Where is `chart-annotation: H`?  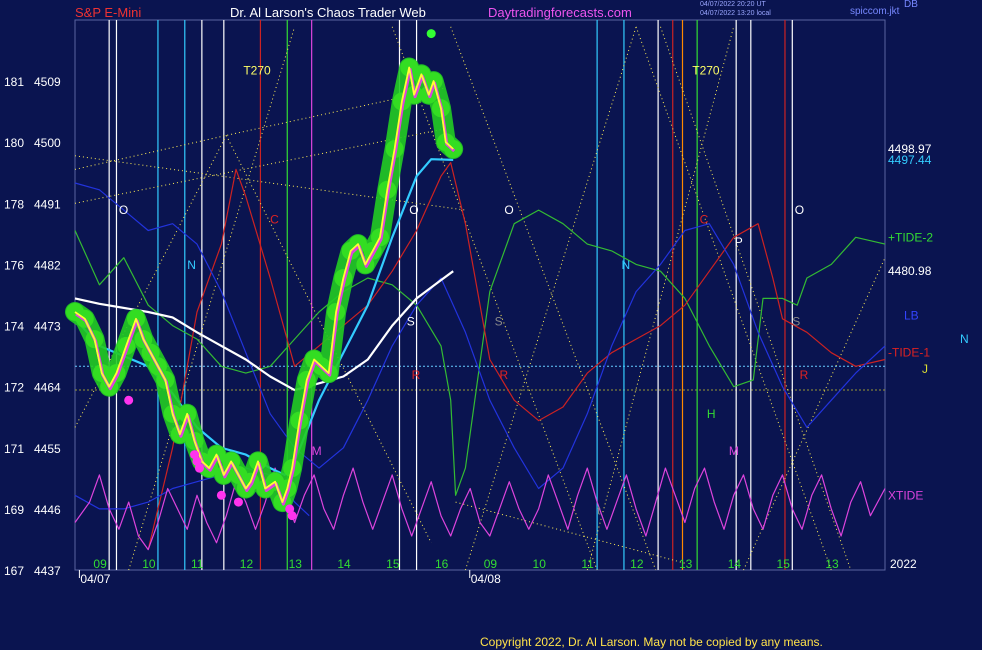 chart-annotation: H is located at coordinates (711, 414).